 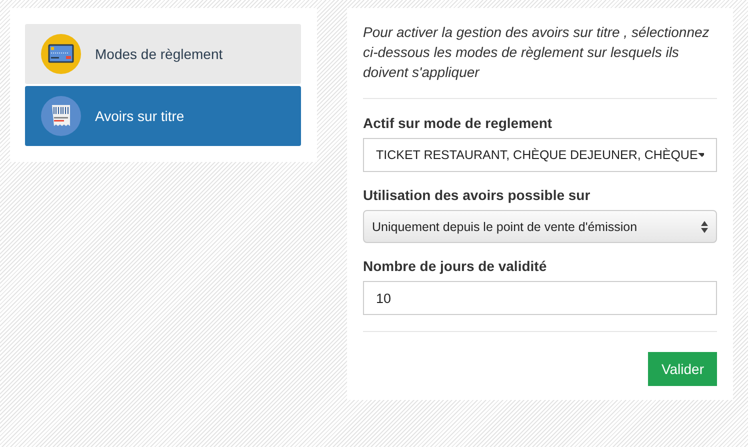 What do you see at coordinates (540, 298) in the screenshot?
I see `input-field: 10` at bounding box center [540, 298].